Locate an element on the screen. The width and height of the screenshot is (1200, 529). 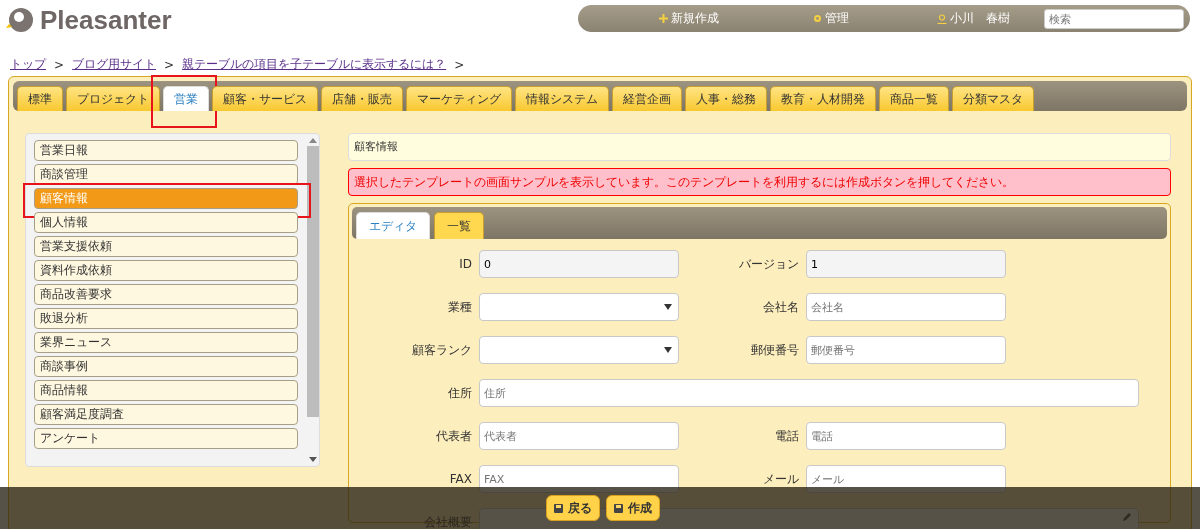
category-tab: プロジェクト is located at coordinates (113, 98).